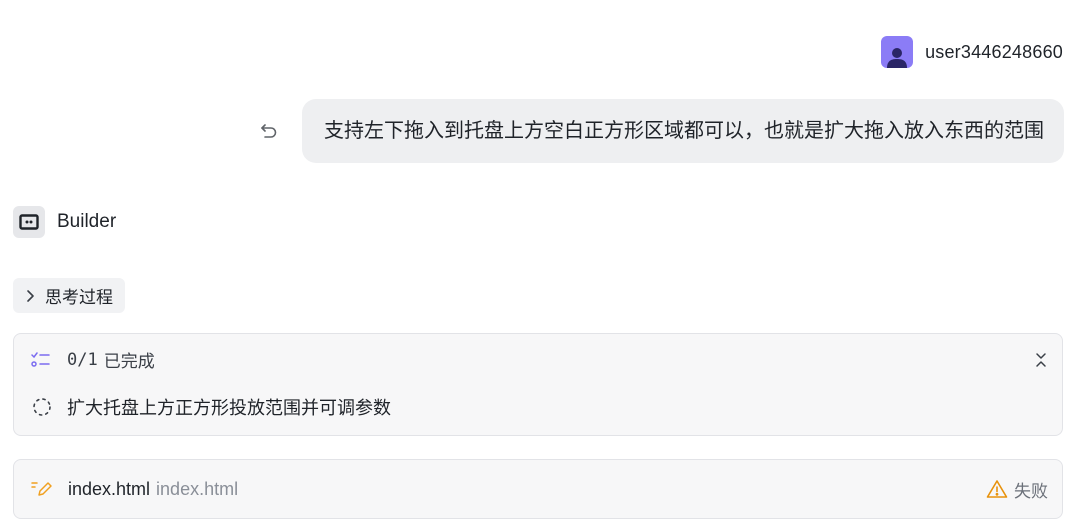 Image resolution: width=1080 pixels, height=532 pixels. I want to click on user-icon, so click(897, 58).